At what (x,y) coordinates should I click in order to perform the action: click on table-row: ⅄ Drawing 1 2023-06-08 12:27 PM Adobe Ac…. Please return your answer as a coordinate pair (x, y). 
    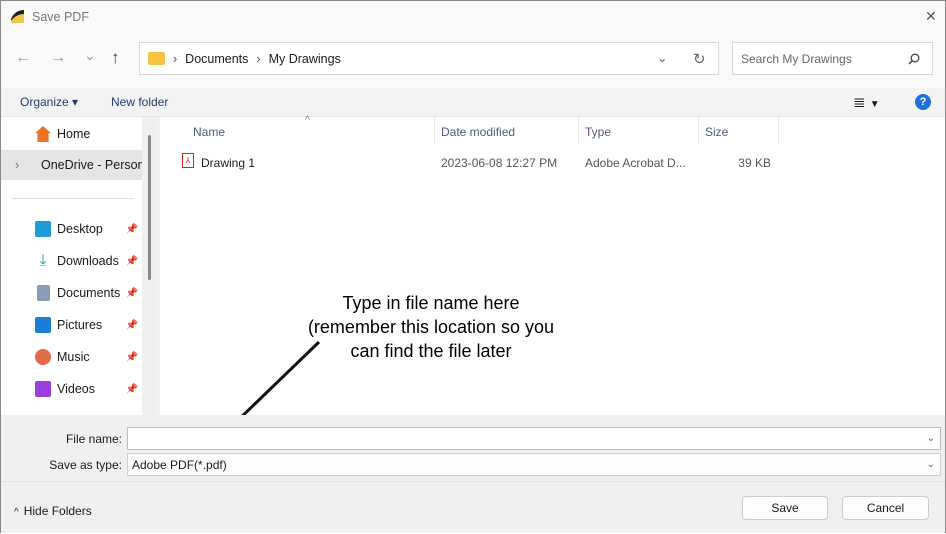
    Looking at the image, I should click on (470, 161).